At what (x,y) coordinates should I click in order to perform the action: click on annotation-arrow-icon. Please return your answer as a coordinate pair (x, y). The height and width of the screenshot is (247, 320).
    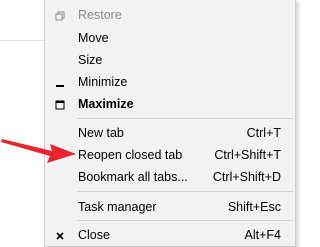
    Looking at the image, I should click on (38, 151).